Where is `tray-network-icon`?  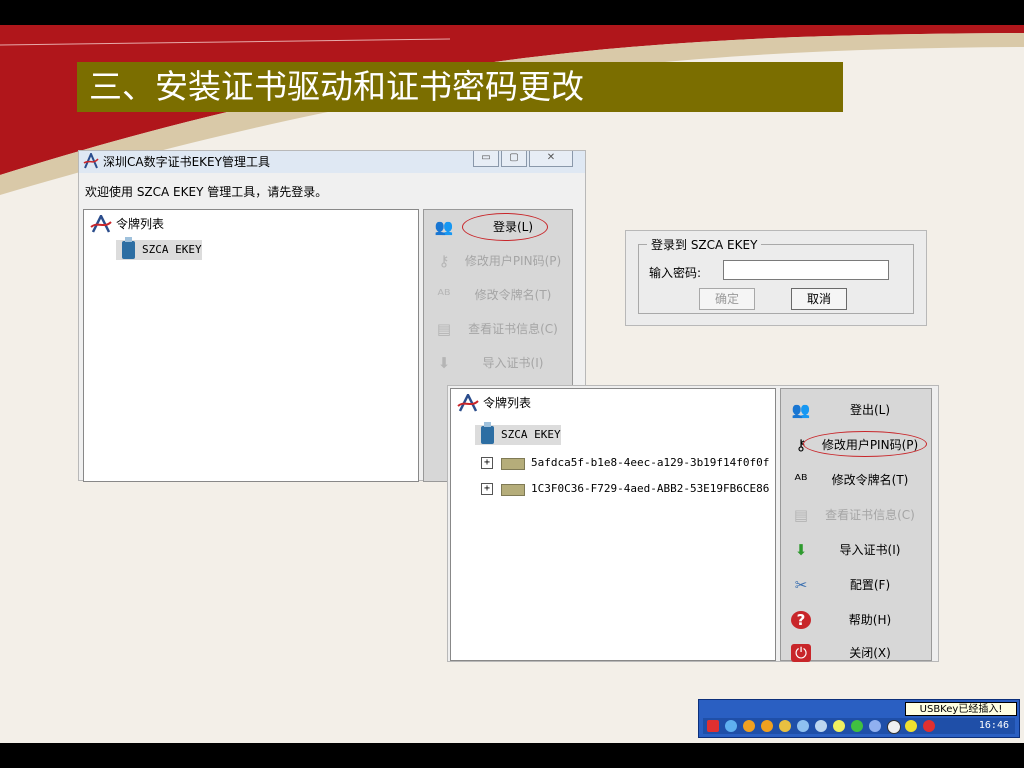
tray-network-icon is located at coordinates (731, 726).